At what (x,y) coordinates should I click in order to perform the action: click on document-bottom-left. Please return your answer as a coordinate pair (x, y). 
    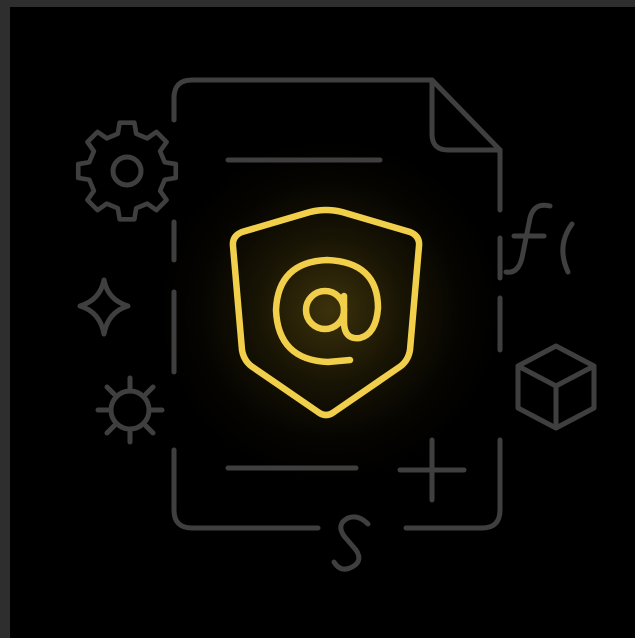
    Looking at the image, I should click on (246, 489).